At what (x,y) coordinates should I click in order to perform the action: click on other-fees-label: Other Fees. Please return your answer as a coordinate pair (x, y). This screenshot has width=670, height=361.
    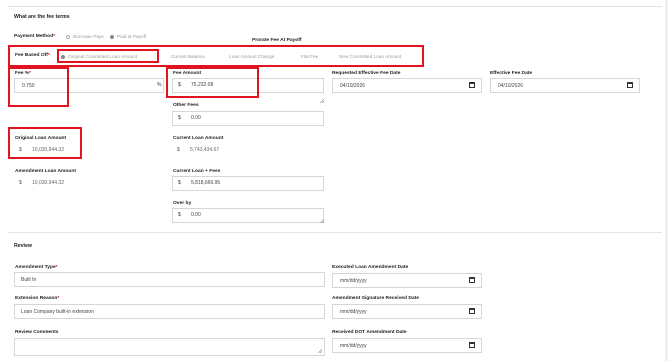
    Looking at the image, I should click on (186, 105).